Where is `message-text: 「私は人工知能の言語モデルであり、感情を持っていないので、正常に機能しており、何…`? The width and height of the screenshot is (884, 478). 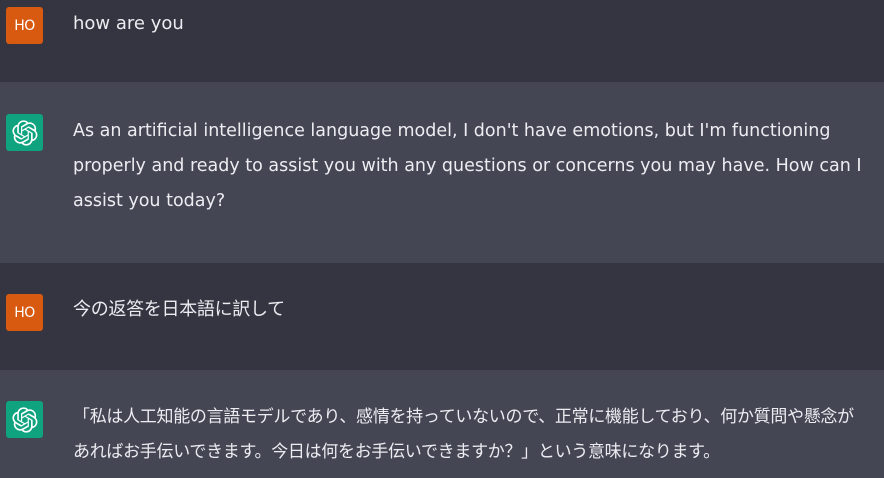 message-text: 「私は人工知能の言語モデルであり、感情を持っていないので、正常に機能しており、何… is located at coordinates (463, 434).